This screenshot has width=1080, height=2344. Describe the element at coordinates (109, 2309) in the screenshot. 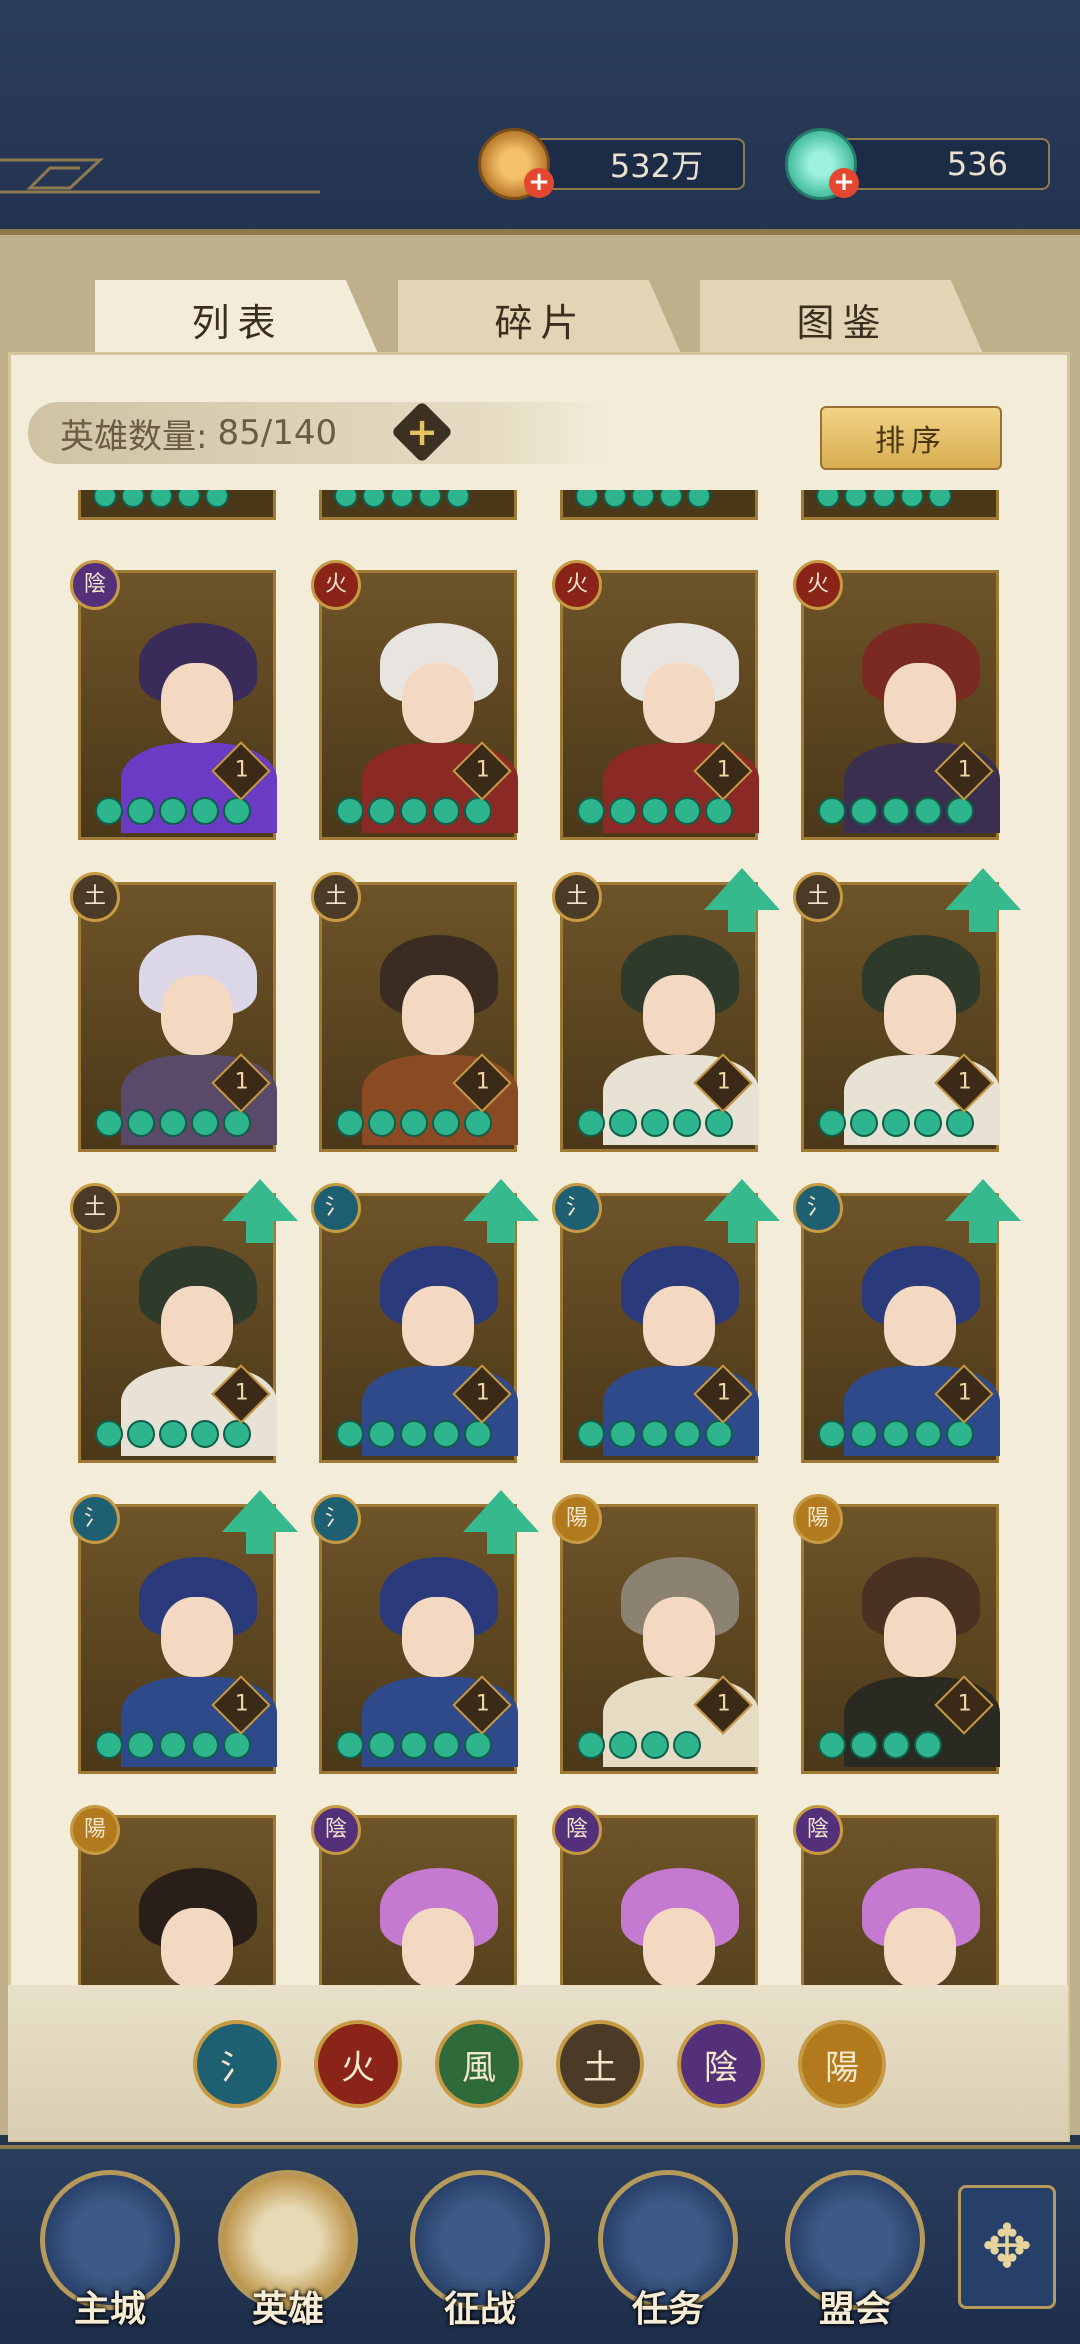

I see `nav-label: 主城` at that location.